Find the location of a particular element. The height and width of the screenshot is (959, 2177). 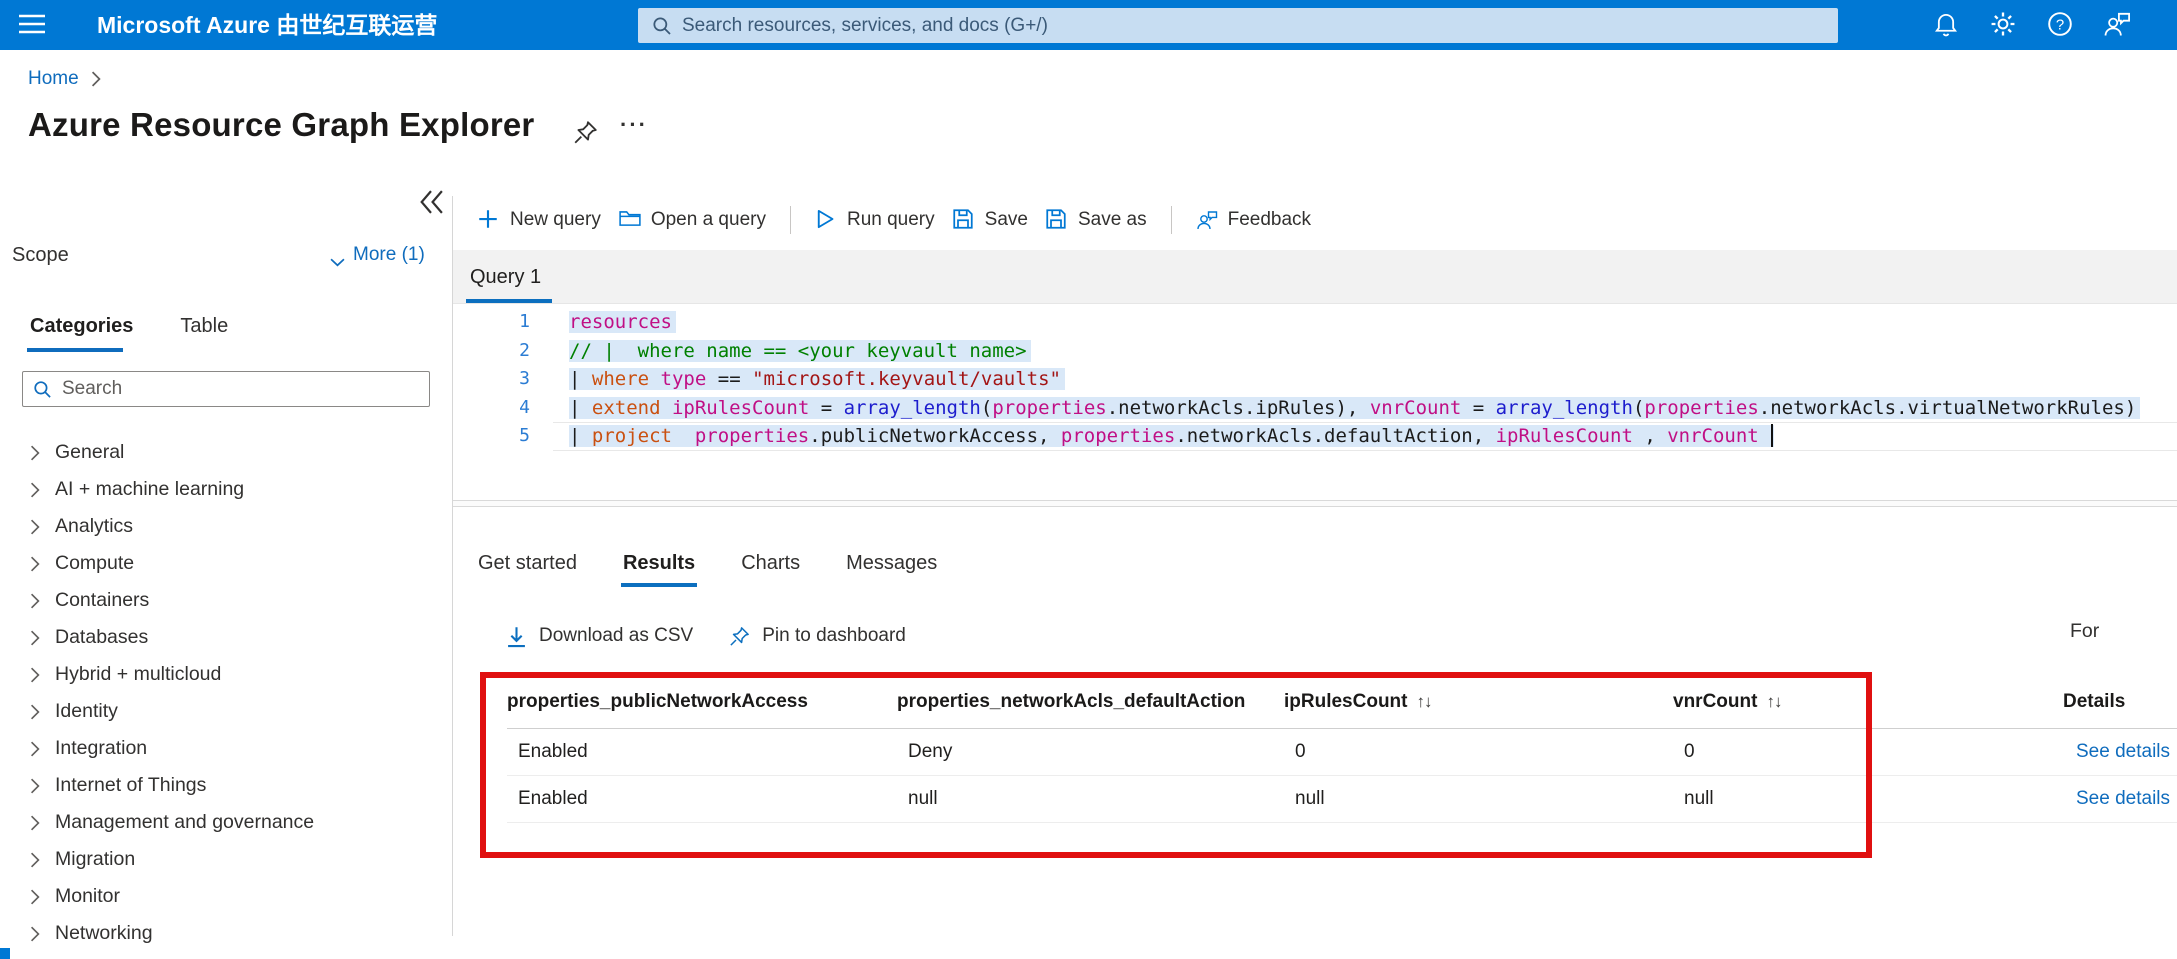

table-cell-details: See details is located at coordinates (2120, 752).